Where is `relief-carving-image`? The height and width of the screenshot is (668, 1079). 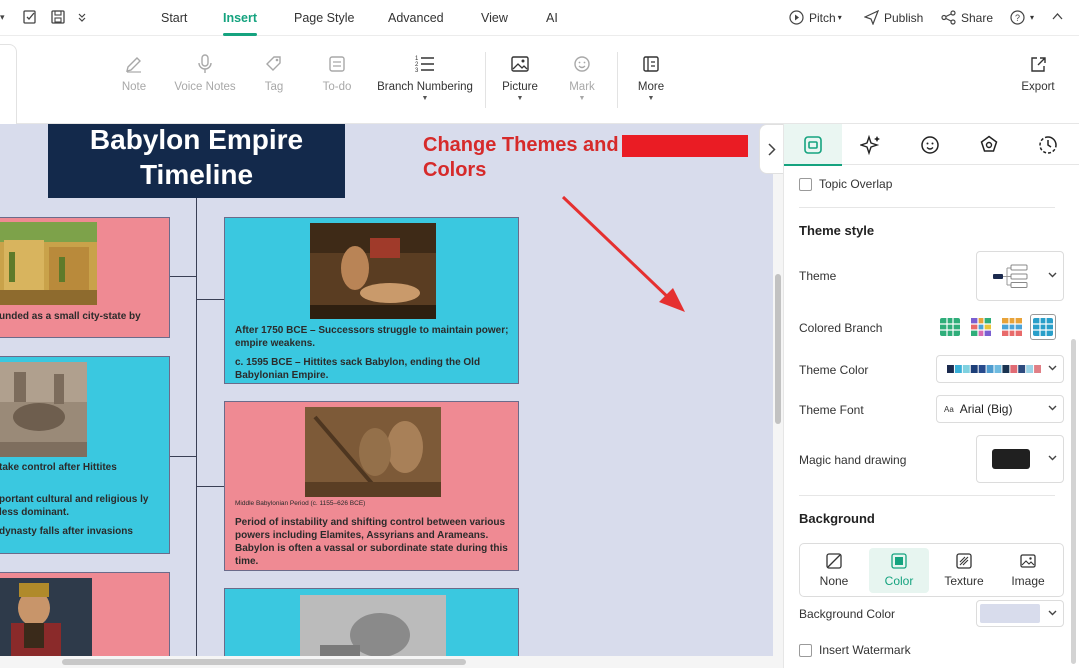 relief-carving-image is located at coordinates (43, 409).